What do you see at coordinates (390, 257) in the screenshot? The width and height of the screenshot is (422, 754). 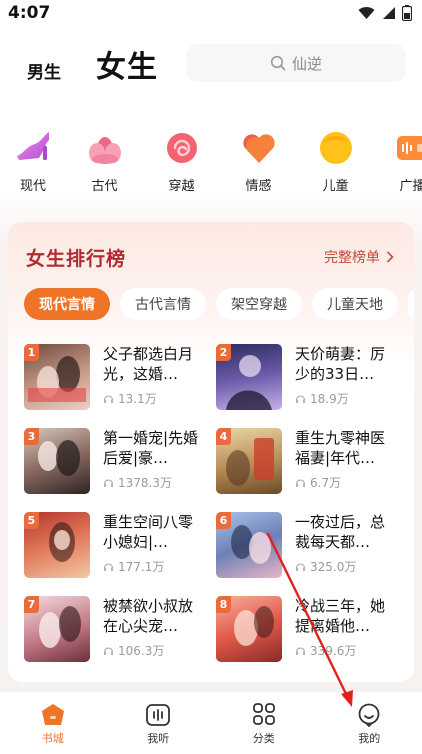 I see `chevron-right-icon` at bounding box center [390, 257].